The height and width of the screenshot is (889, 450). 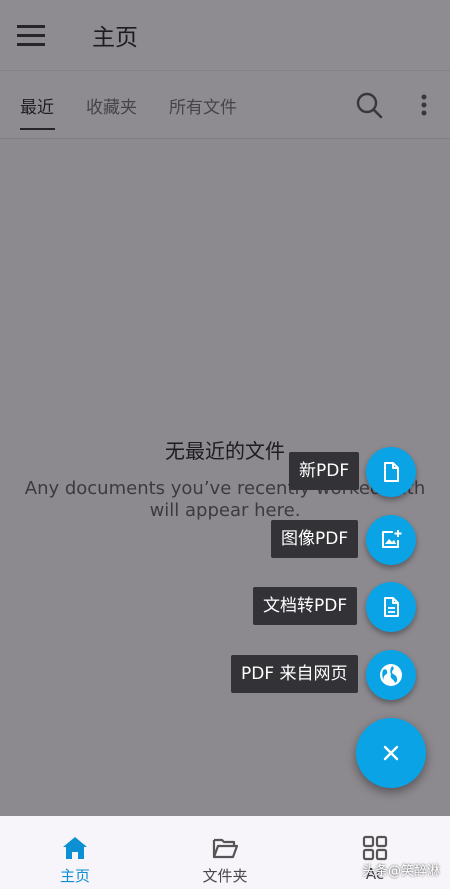 What do you see at coordinates (74, 876) in the screenshot?
I see `nav-label-home: 主页` at bounding box center [74, 876].